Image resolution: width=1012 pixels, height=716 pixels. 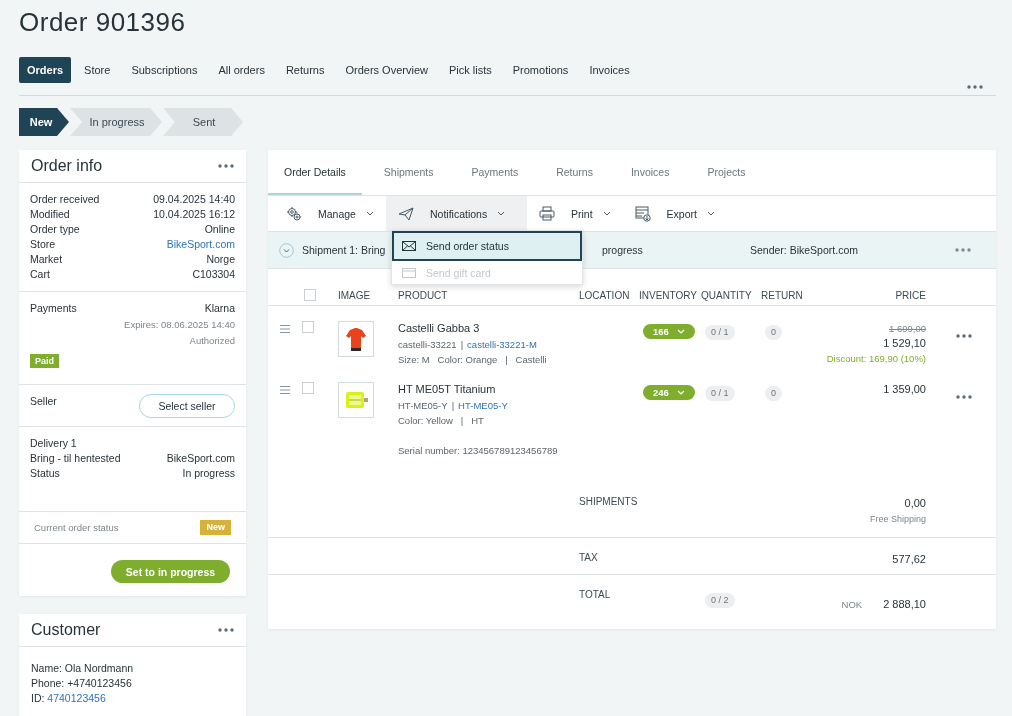 What do you see at coordinates (427, 344) in the screenshot?
I see `product-sku: castelli-33221` at bounding box center [427, 344].